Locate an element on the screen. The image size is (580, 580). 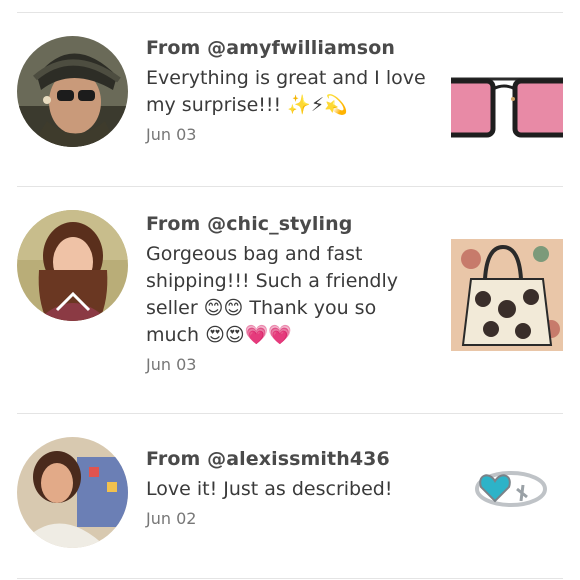
review-username: From @chic_styling is located at coordinates (288, 224).